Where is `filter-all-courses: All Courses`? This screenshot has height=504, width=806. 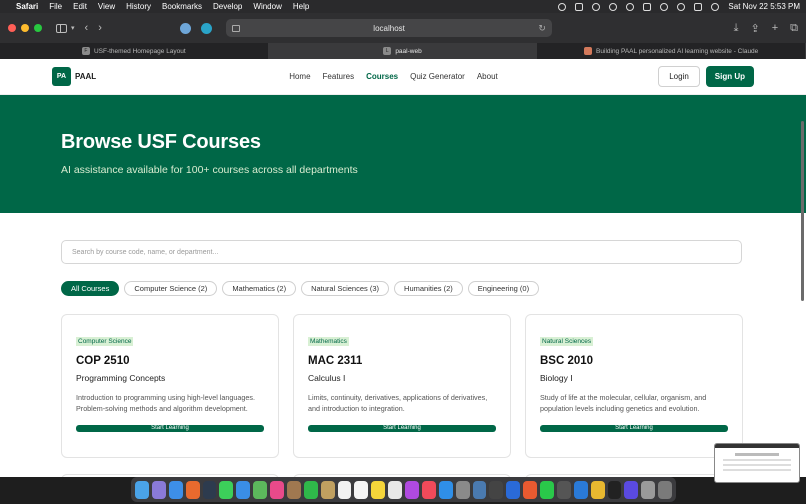 filter-all-courses: All Courses is located at coordinates (90, 288).